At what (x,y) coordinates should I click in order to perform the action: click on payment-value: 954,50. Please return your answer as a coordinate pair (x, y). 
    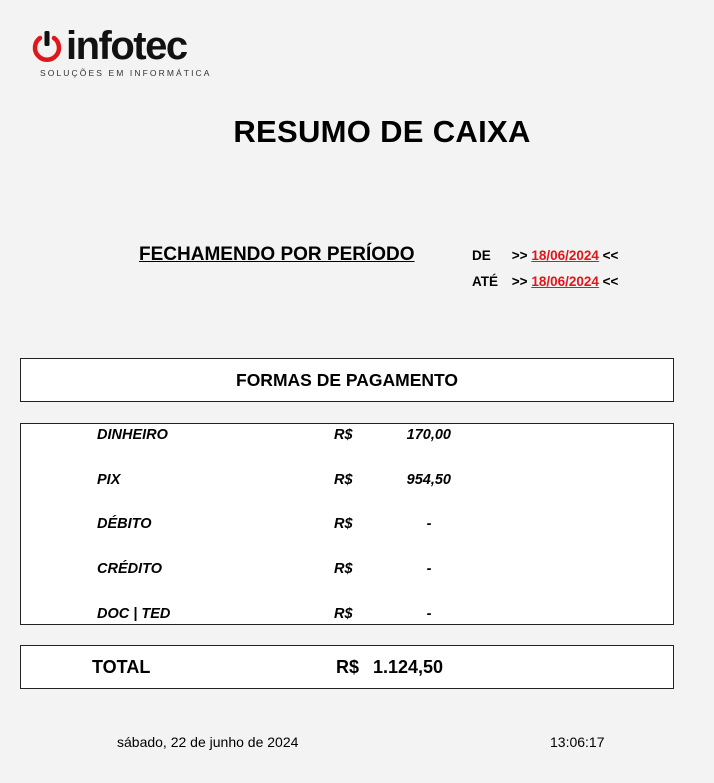
    Looking at the image, I should click on (428, 480).